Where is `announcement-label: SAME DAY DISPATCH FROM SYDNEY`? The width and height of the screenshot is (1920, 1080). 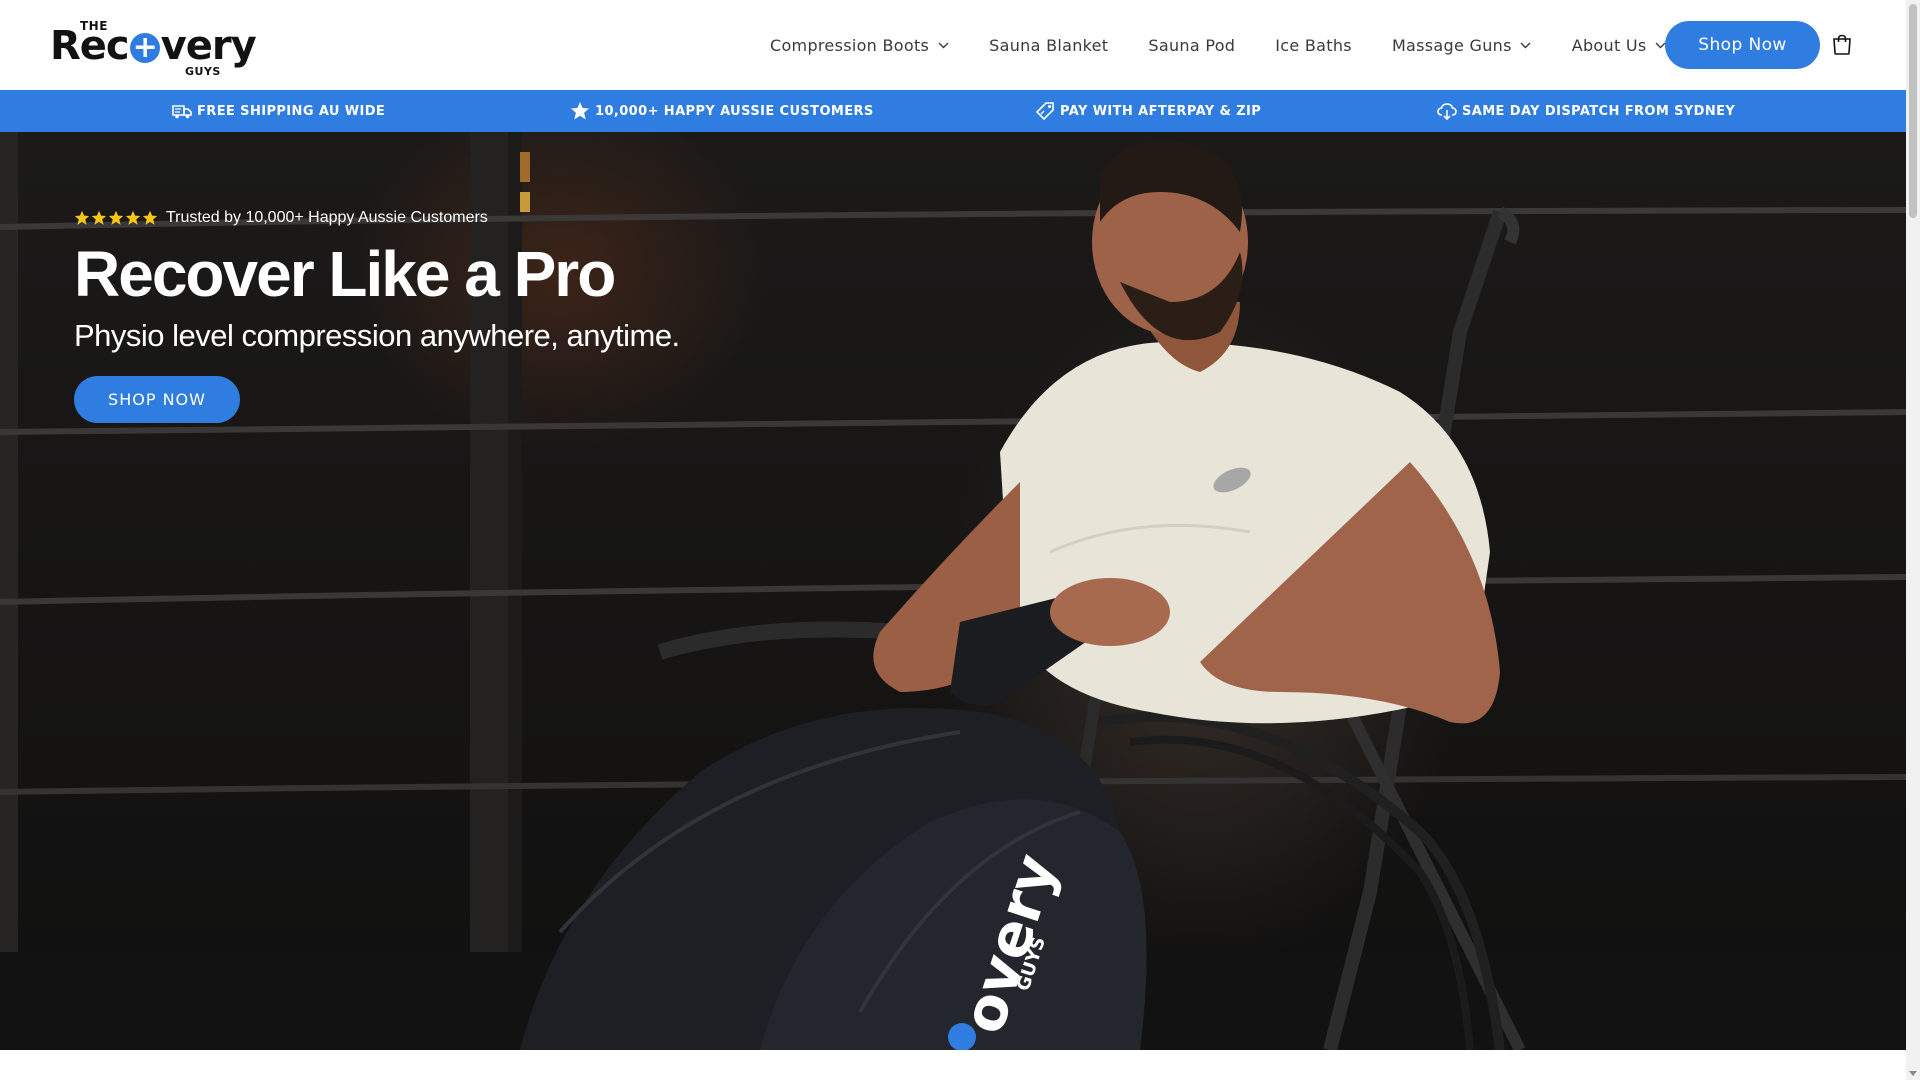 announcement-label: SAME DAY DISPATCH FROM SYDNEY is located at coordinates (1599, 111).